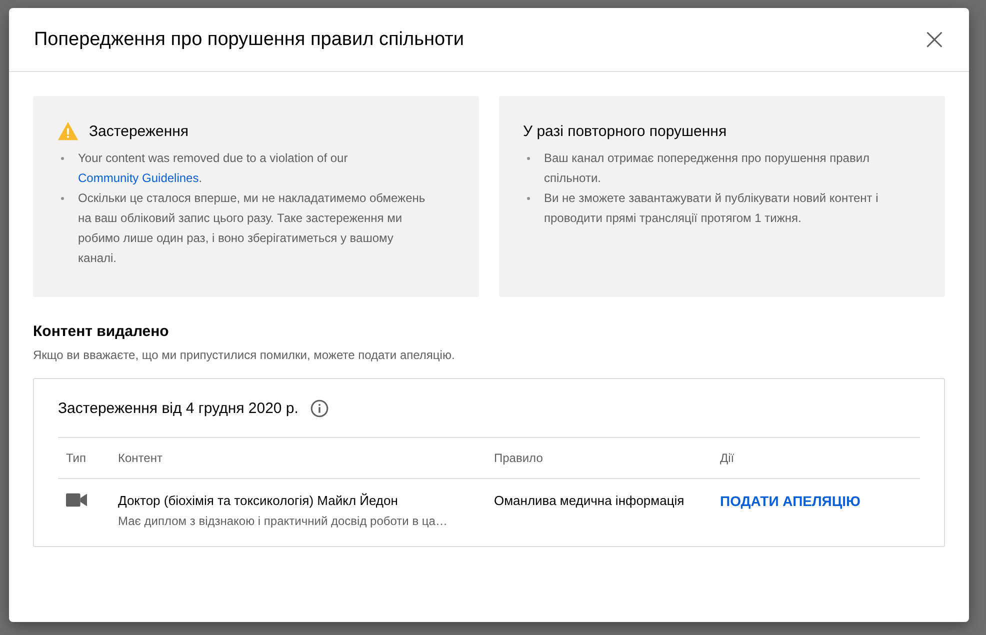 The image size is (986, 635). I want to click on bullet-text: Ваш канал отримає попередження про порушення правил спільноти., so click(707, 168).